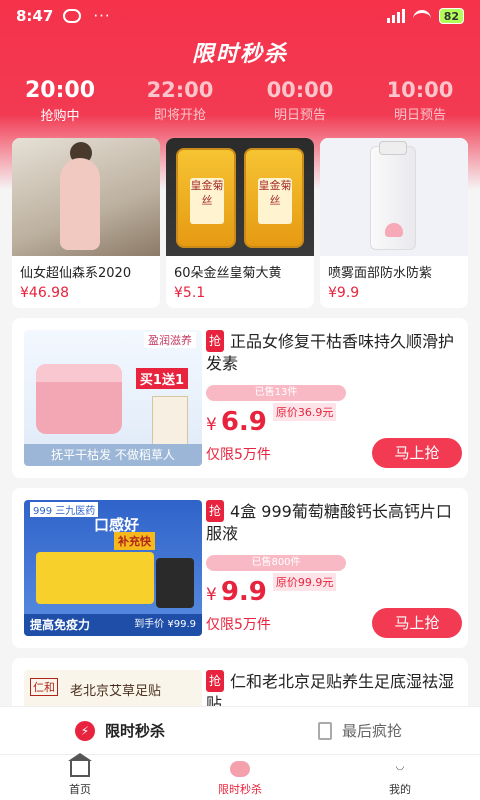  I want to click on nav-label: 首页, so click(80, 789).